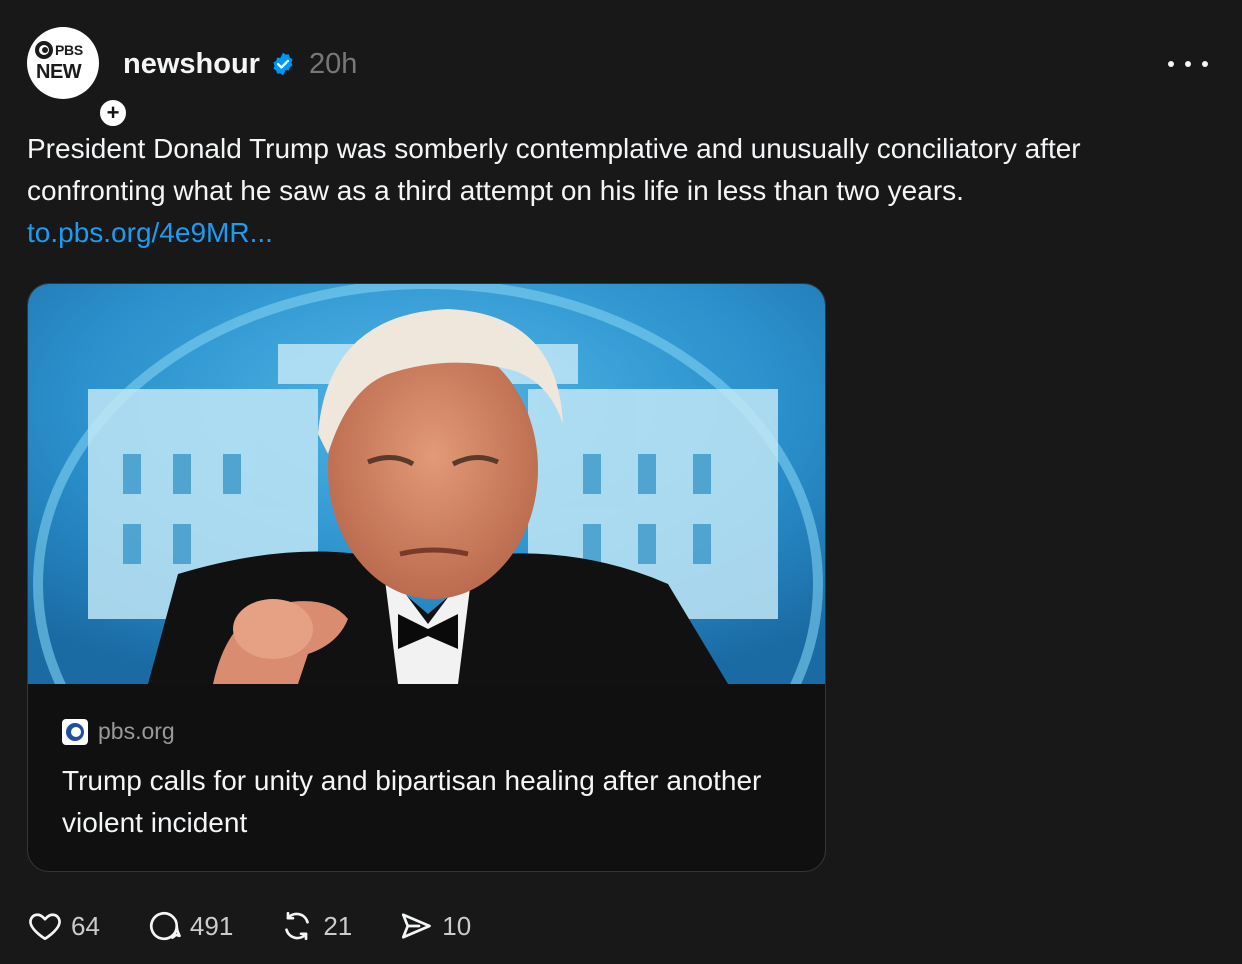 The image size is (1242, 964). I want to click on reply-button: 491, so click(189, 926).